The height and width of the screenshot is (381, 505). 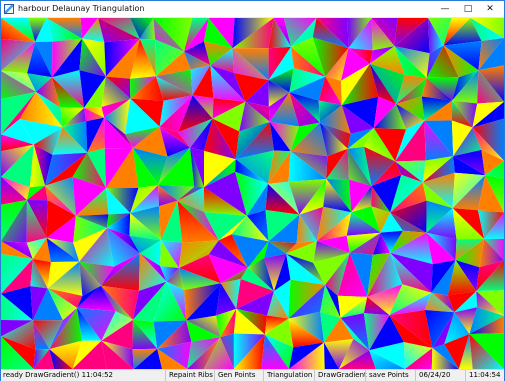 What do you see at coordinates (468, 9) in the screenshot?
I see `maximize-button: □` at bounding box center [468, 9].